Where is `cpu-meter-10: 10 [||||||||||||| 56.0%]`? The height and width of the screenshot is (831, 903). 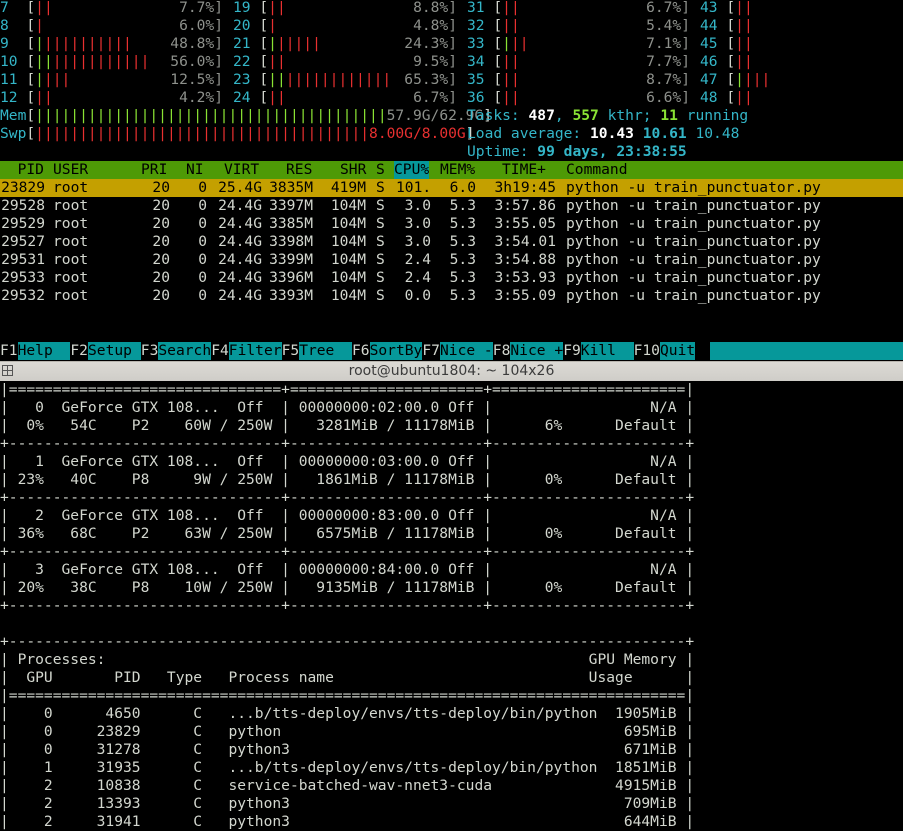
cpu-meter-10: 10 [||||||||||||| 56.0%] is located at coordinates (111, 61).